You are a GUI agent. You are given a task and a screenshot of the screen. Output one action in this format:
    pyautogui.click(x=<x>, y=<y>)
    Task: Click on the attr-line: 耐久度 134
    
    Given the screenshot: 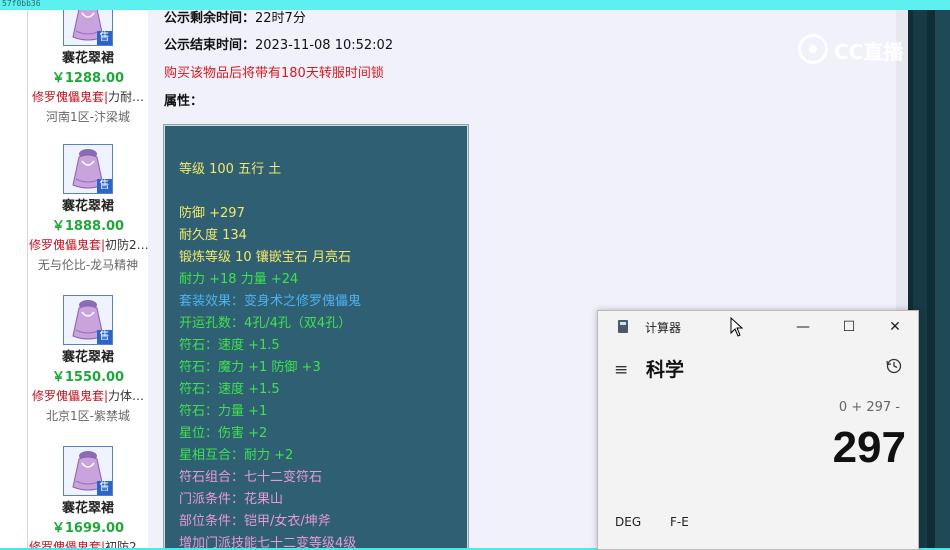 What is the action you would take?
    pyautogui.click(x=213, y=235)
    